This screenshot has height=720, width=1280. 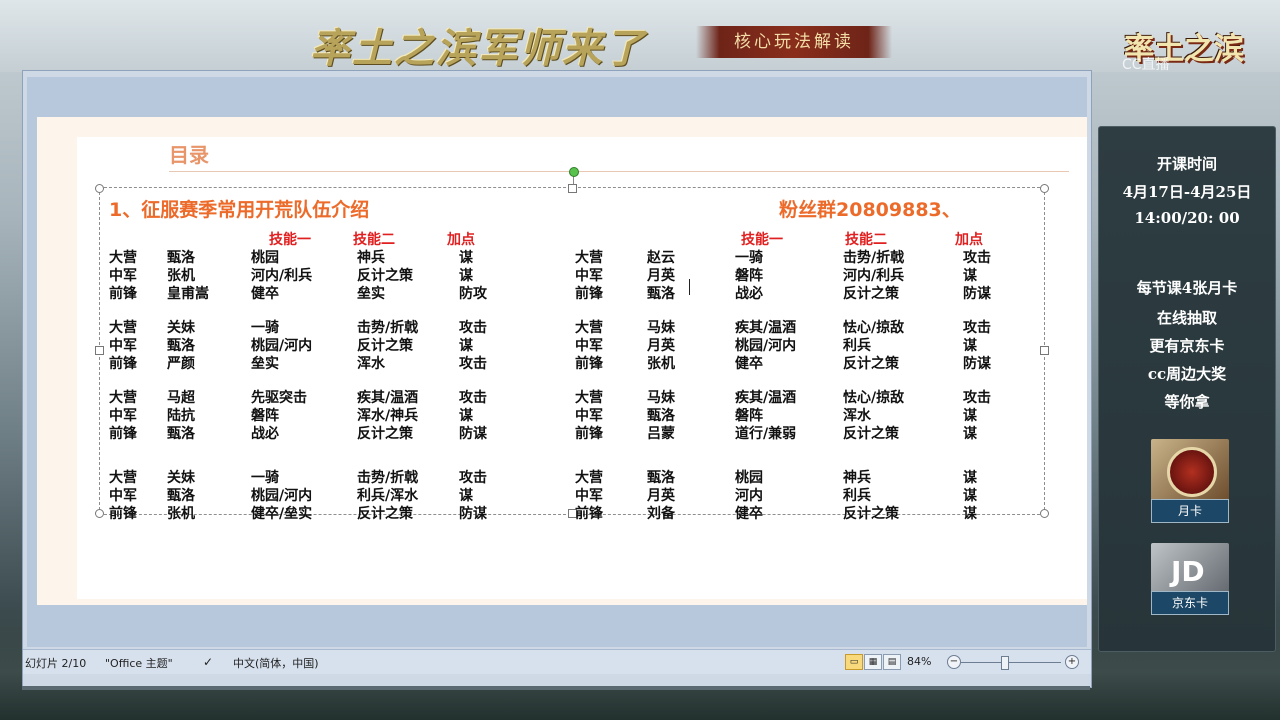 What do you see at coordinates (977, 258) in the screenshot?
I see `right-team-1-row-1-col-5: 攻击` at bounding box center [977, 258].